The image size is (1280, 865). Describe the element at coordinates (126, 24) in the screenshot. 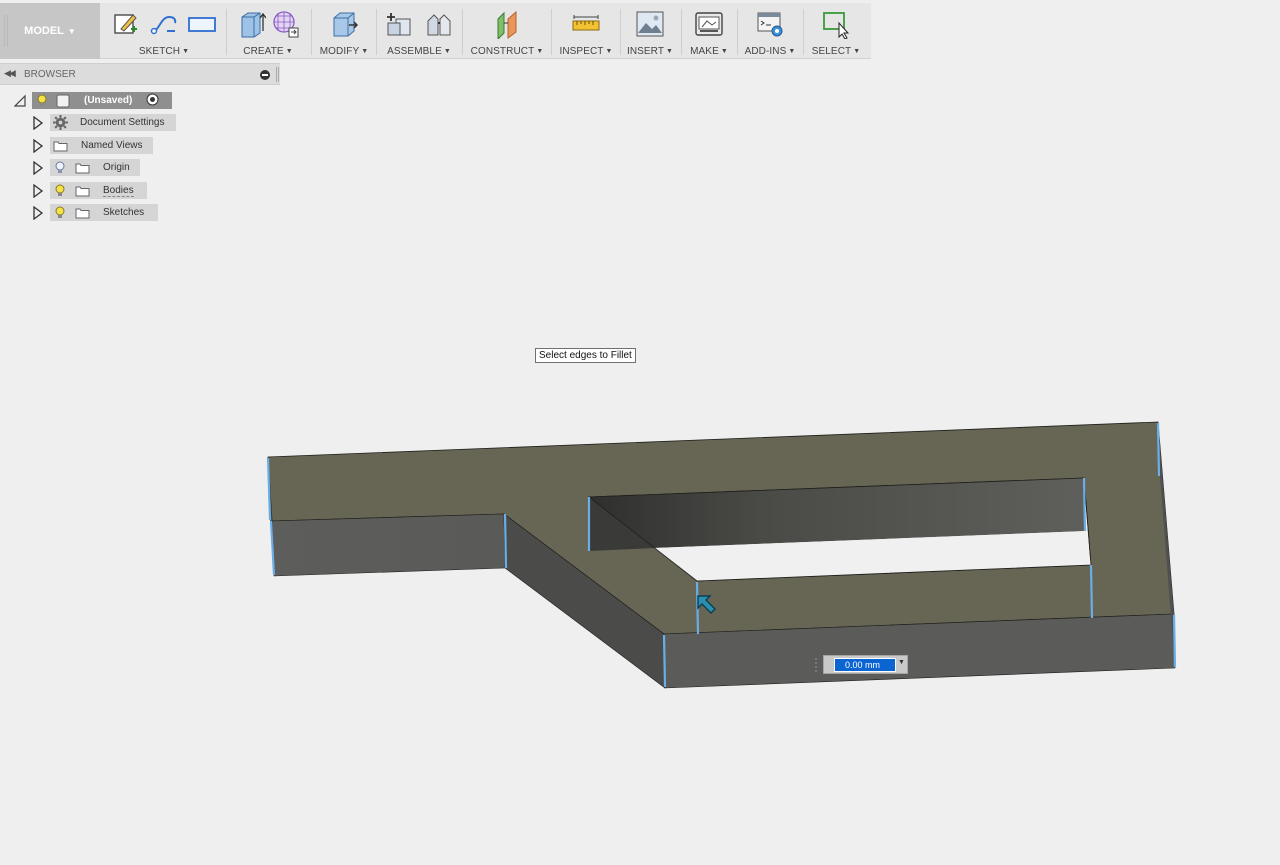

I see `create-sketch-icon` at that location.